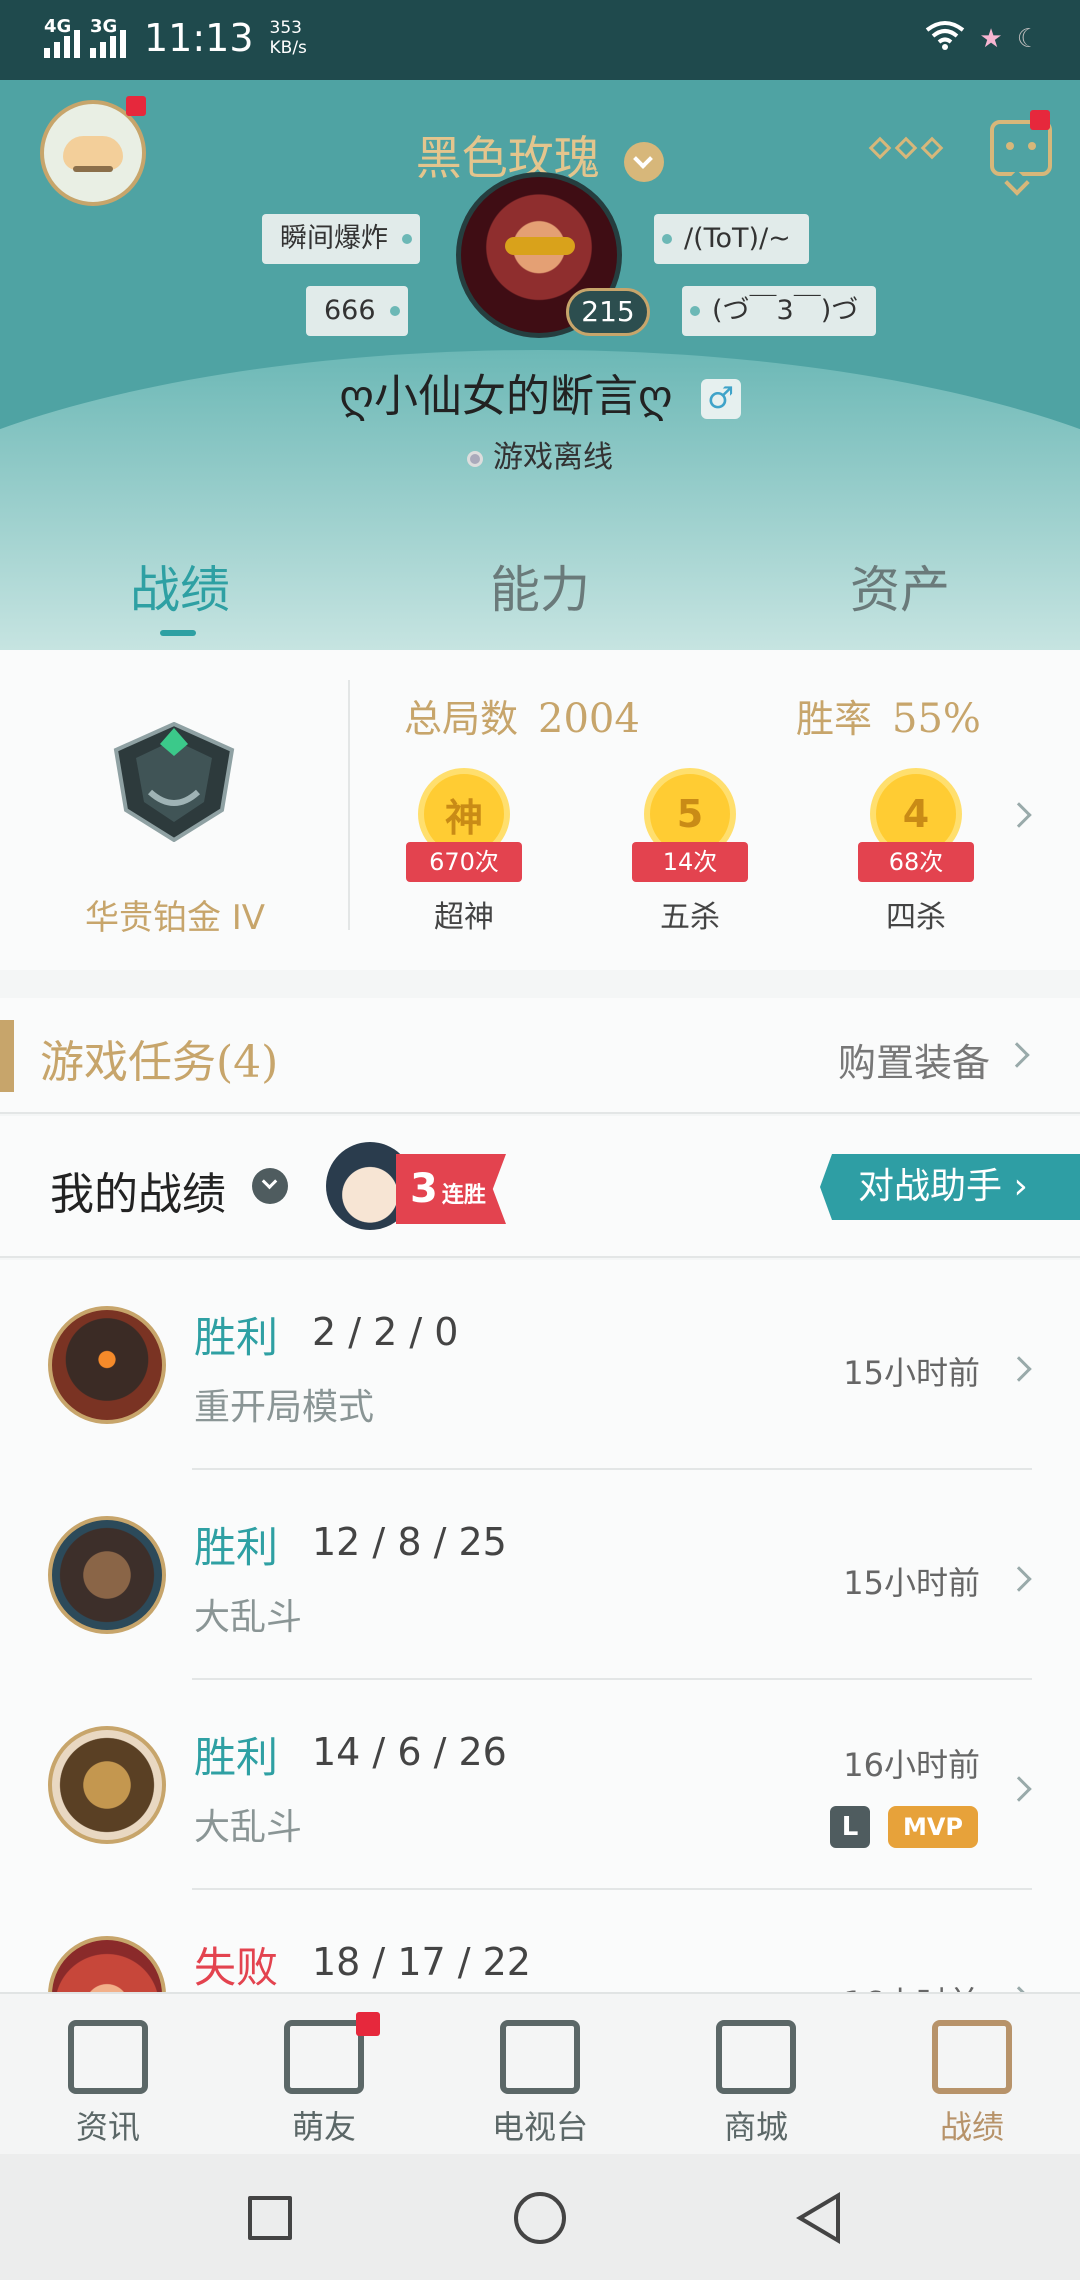 The image size is (1080, 2280). I want to click on nav-tv: 电视台, so click(540, 2074).